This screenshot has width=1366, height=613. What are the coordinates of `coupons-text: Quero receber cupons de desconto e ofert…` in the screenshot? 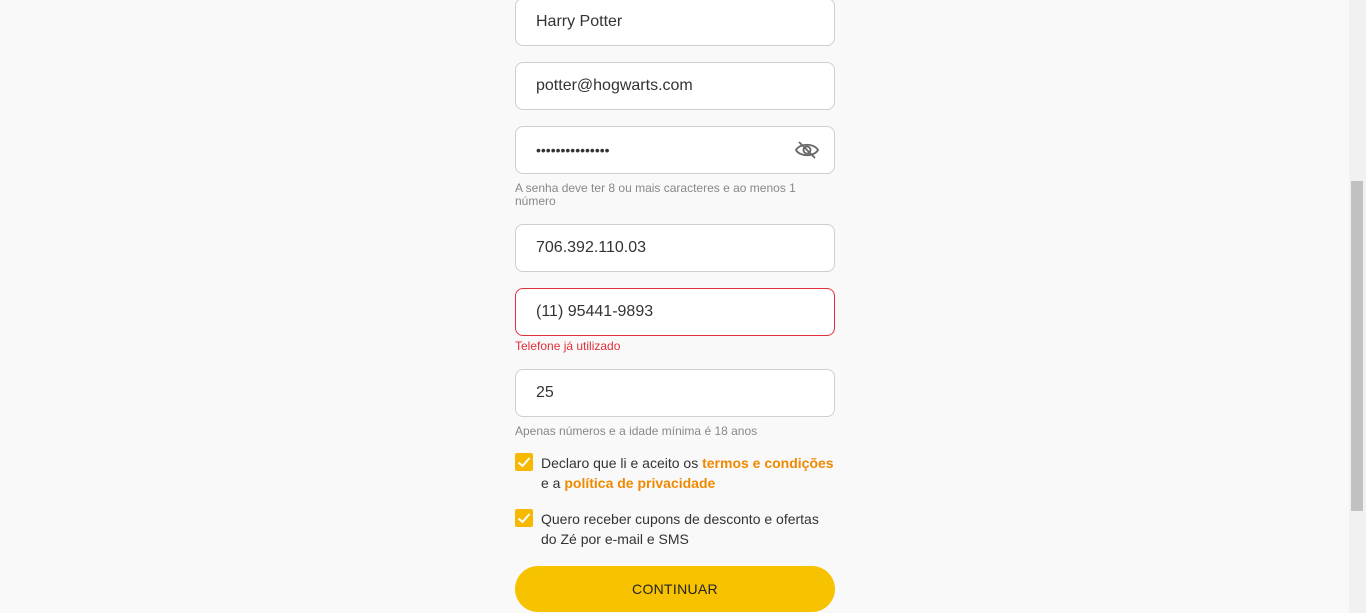 It's located at (680, 529).